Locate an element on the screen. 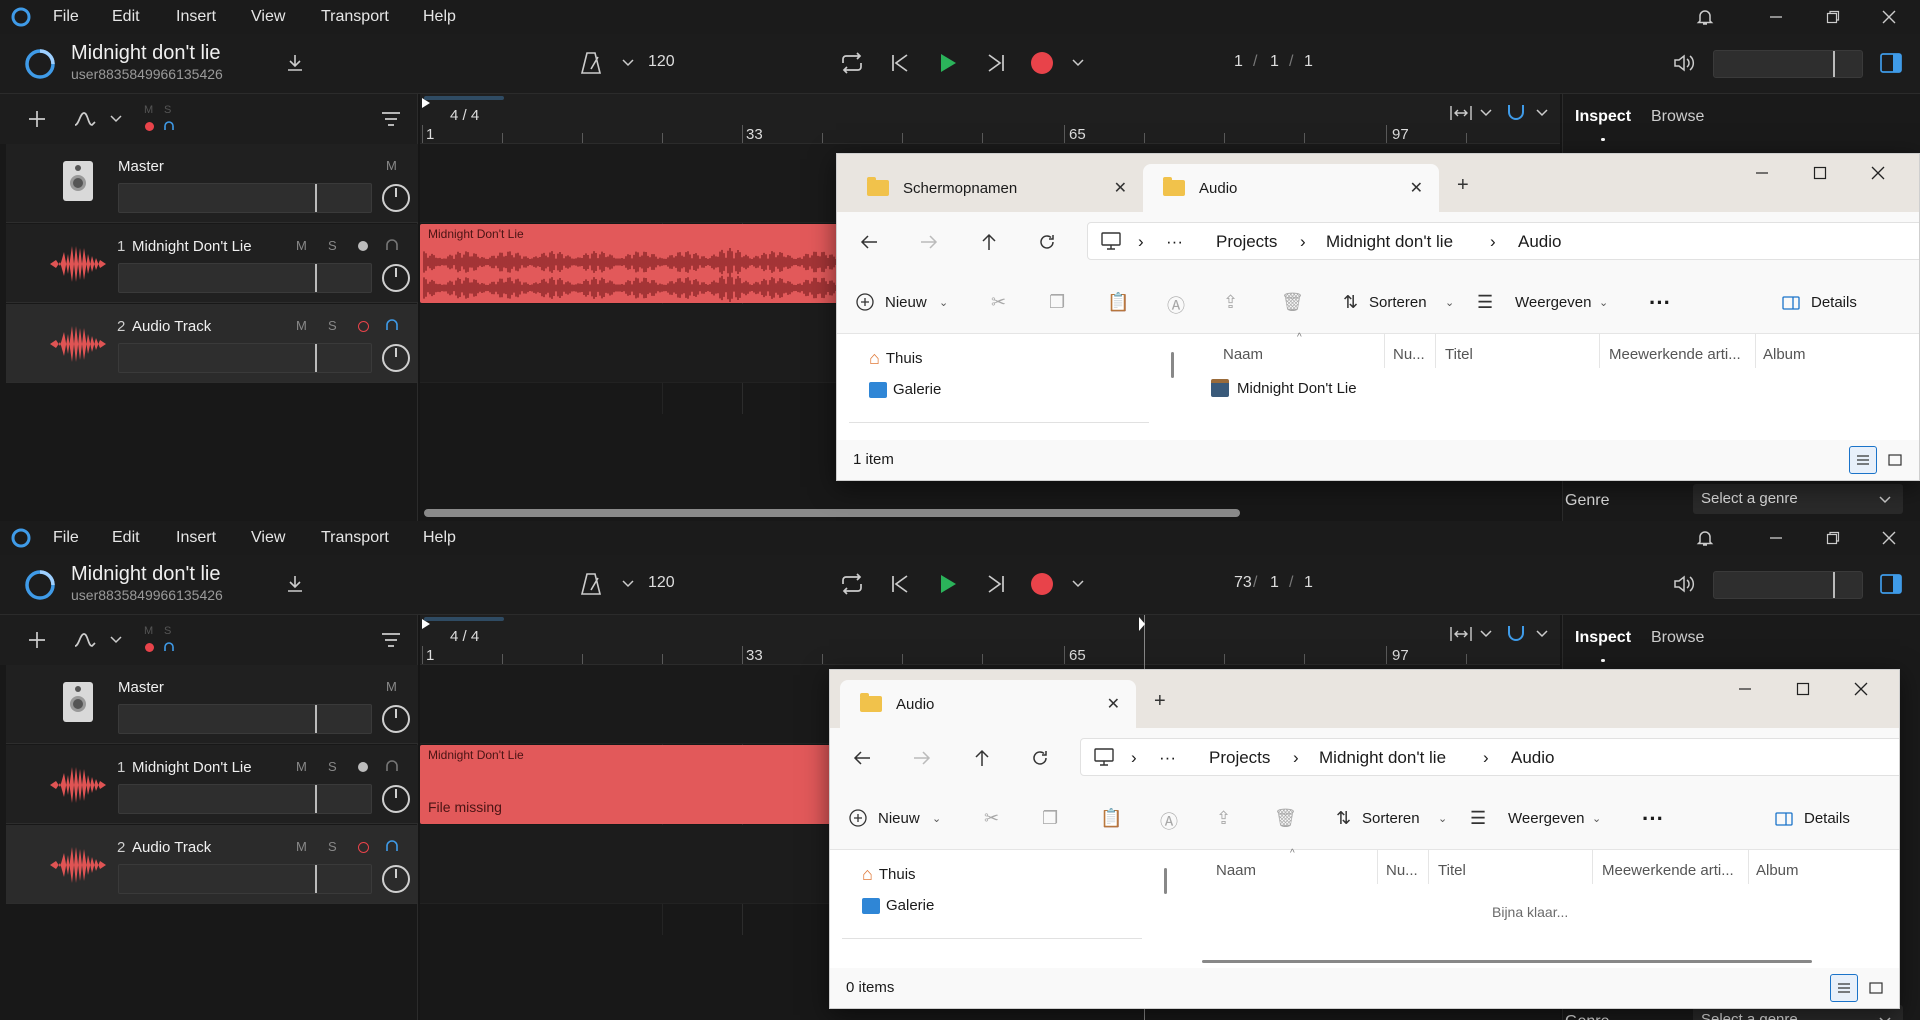 Image resolution: width=1920 pixels, height=1020 pixels. skip-back-icon is located at coordinates (900, 584).